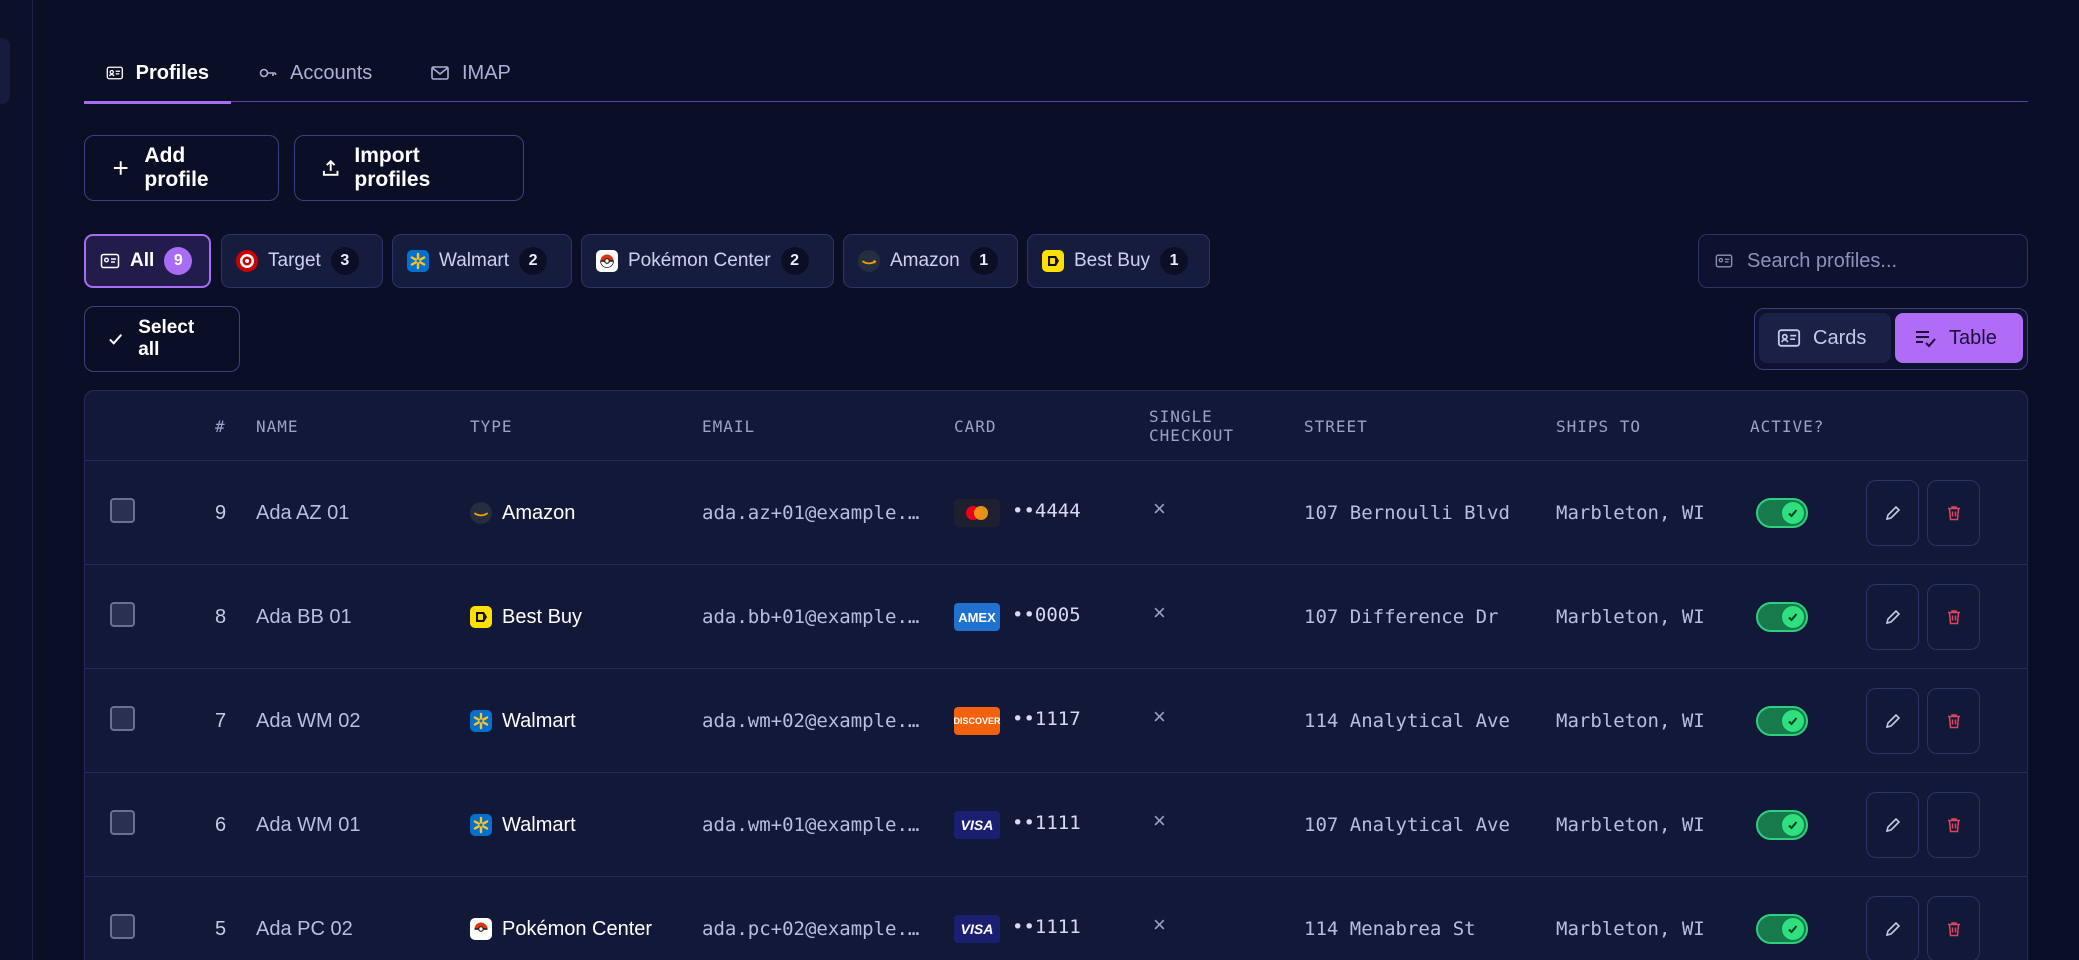  I want to click on column-header-street: STREET, so click(1336, 426).